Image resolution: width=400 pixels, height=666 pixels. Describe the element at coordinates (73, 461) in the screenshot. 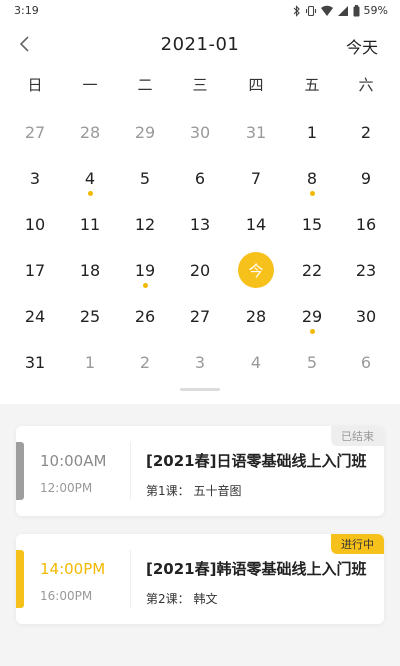

I see `start-time: 10:00AM` at that location.